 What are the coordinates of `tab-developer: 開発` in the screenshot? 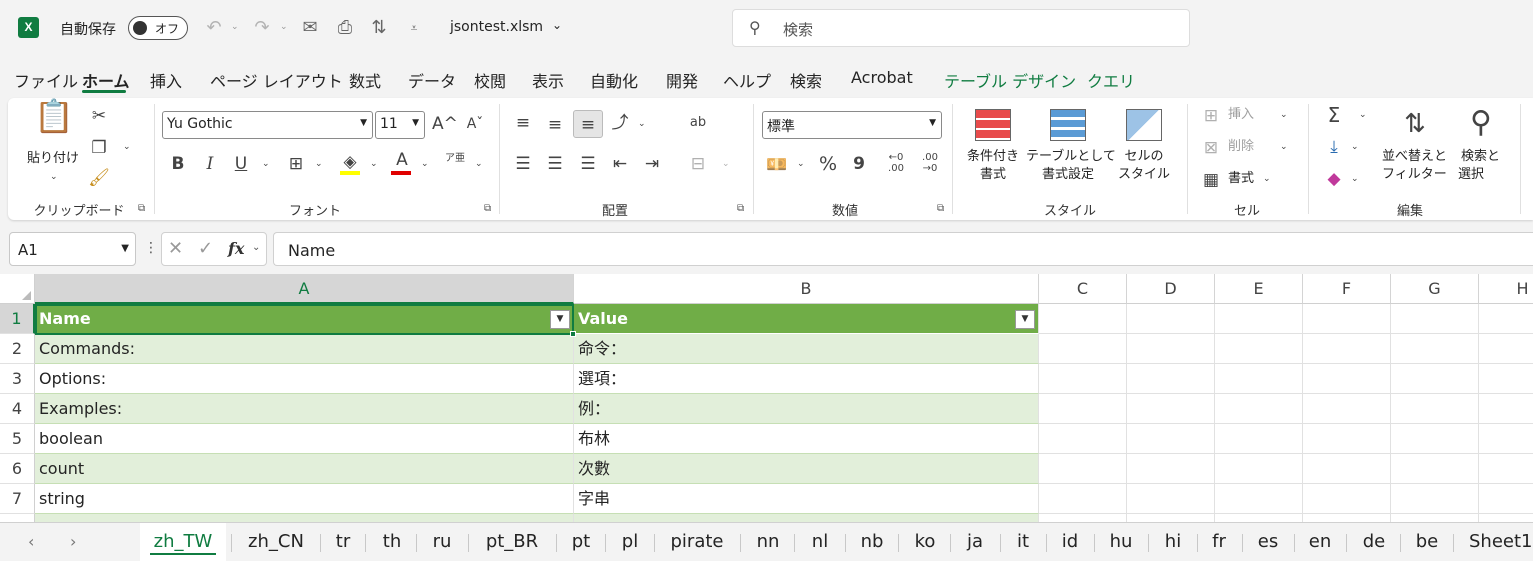 It's located at (682, 80).